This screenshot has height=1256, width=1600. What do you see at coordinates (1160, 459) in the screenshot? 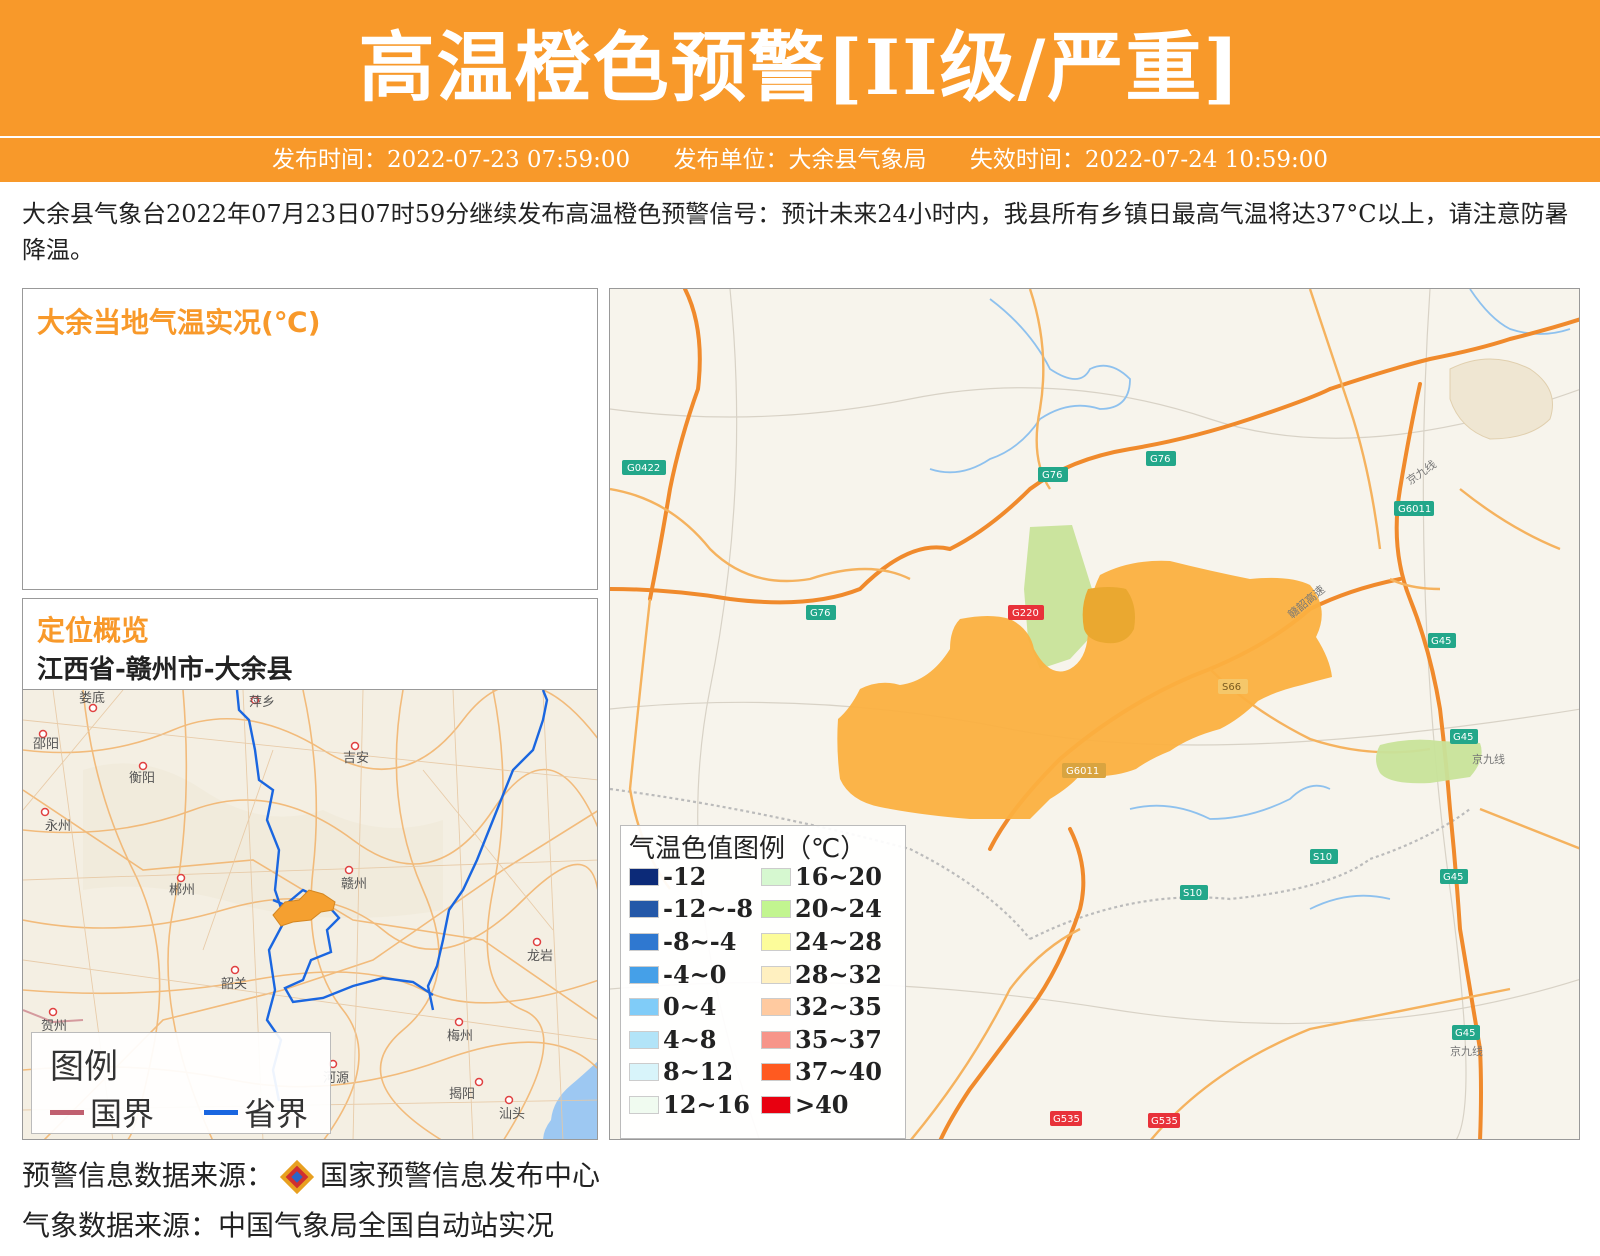
I see `road-label-g76-2: G76` at bounding box center [1160, 459].